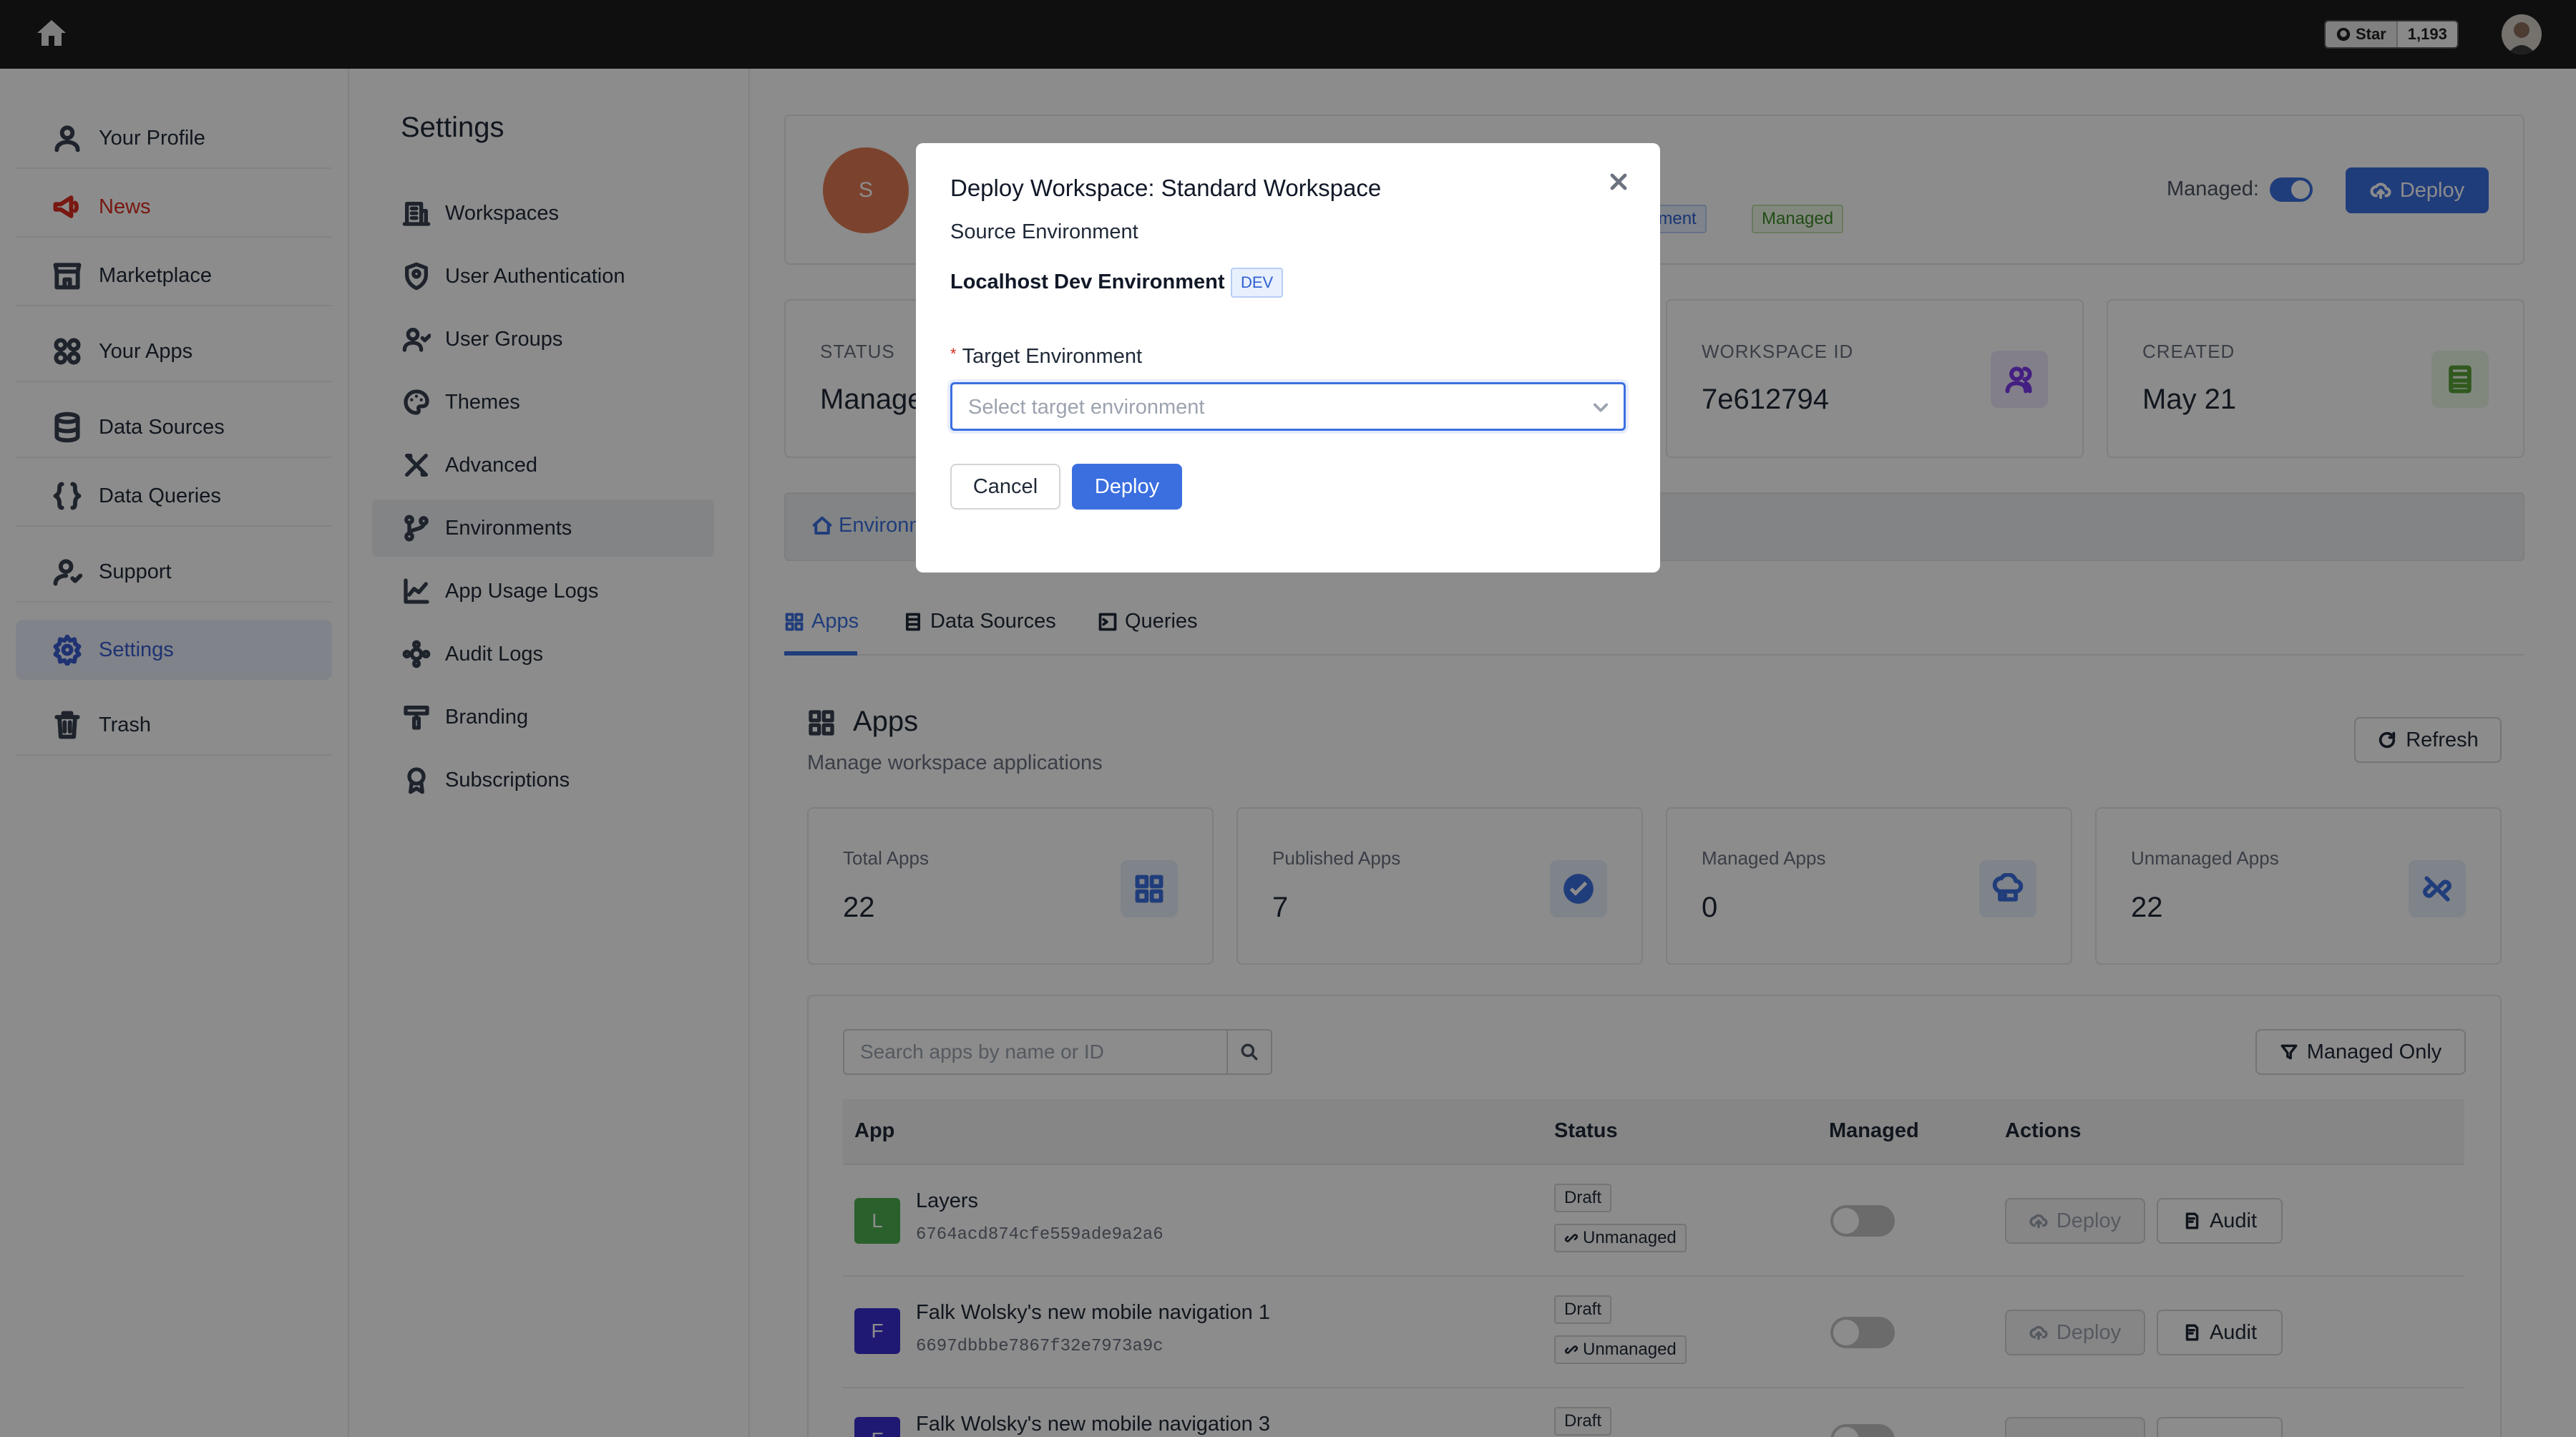 This screenshot has width=2576, height=1437. What do you see at coordinates (1288, 407) in the screenshot?
I see `target-environment-select: Select target environment` at bounding box center [1288, 407].